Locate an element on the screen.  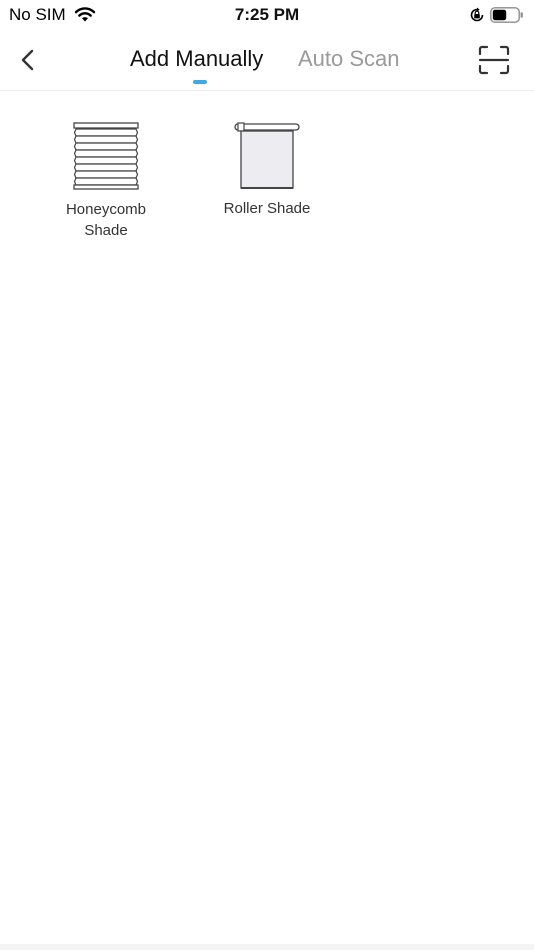
device-honeycomb-shade: Honeycomb Shade is located at coordinates (106, 181).